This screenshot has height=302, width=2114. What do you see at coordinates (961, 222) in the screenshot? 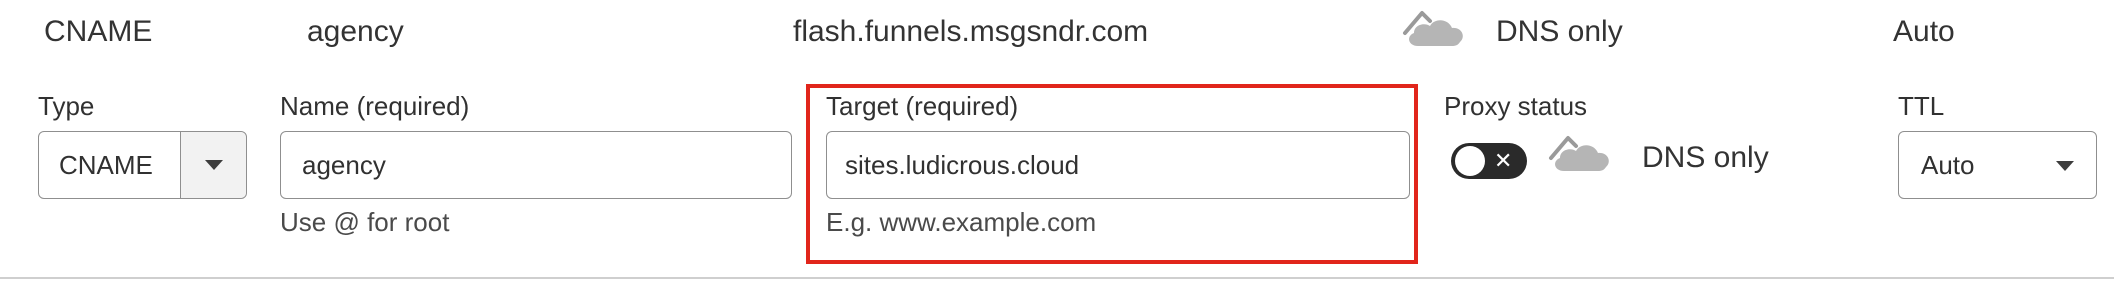
I see `target-hint: E.g. www.example.com` at bounding box center [961, 222].